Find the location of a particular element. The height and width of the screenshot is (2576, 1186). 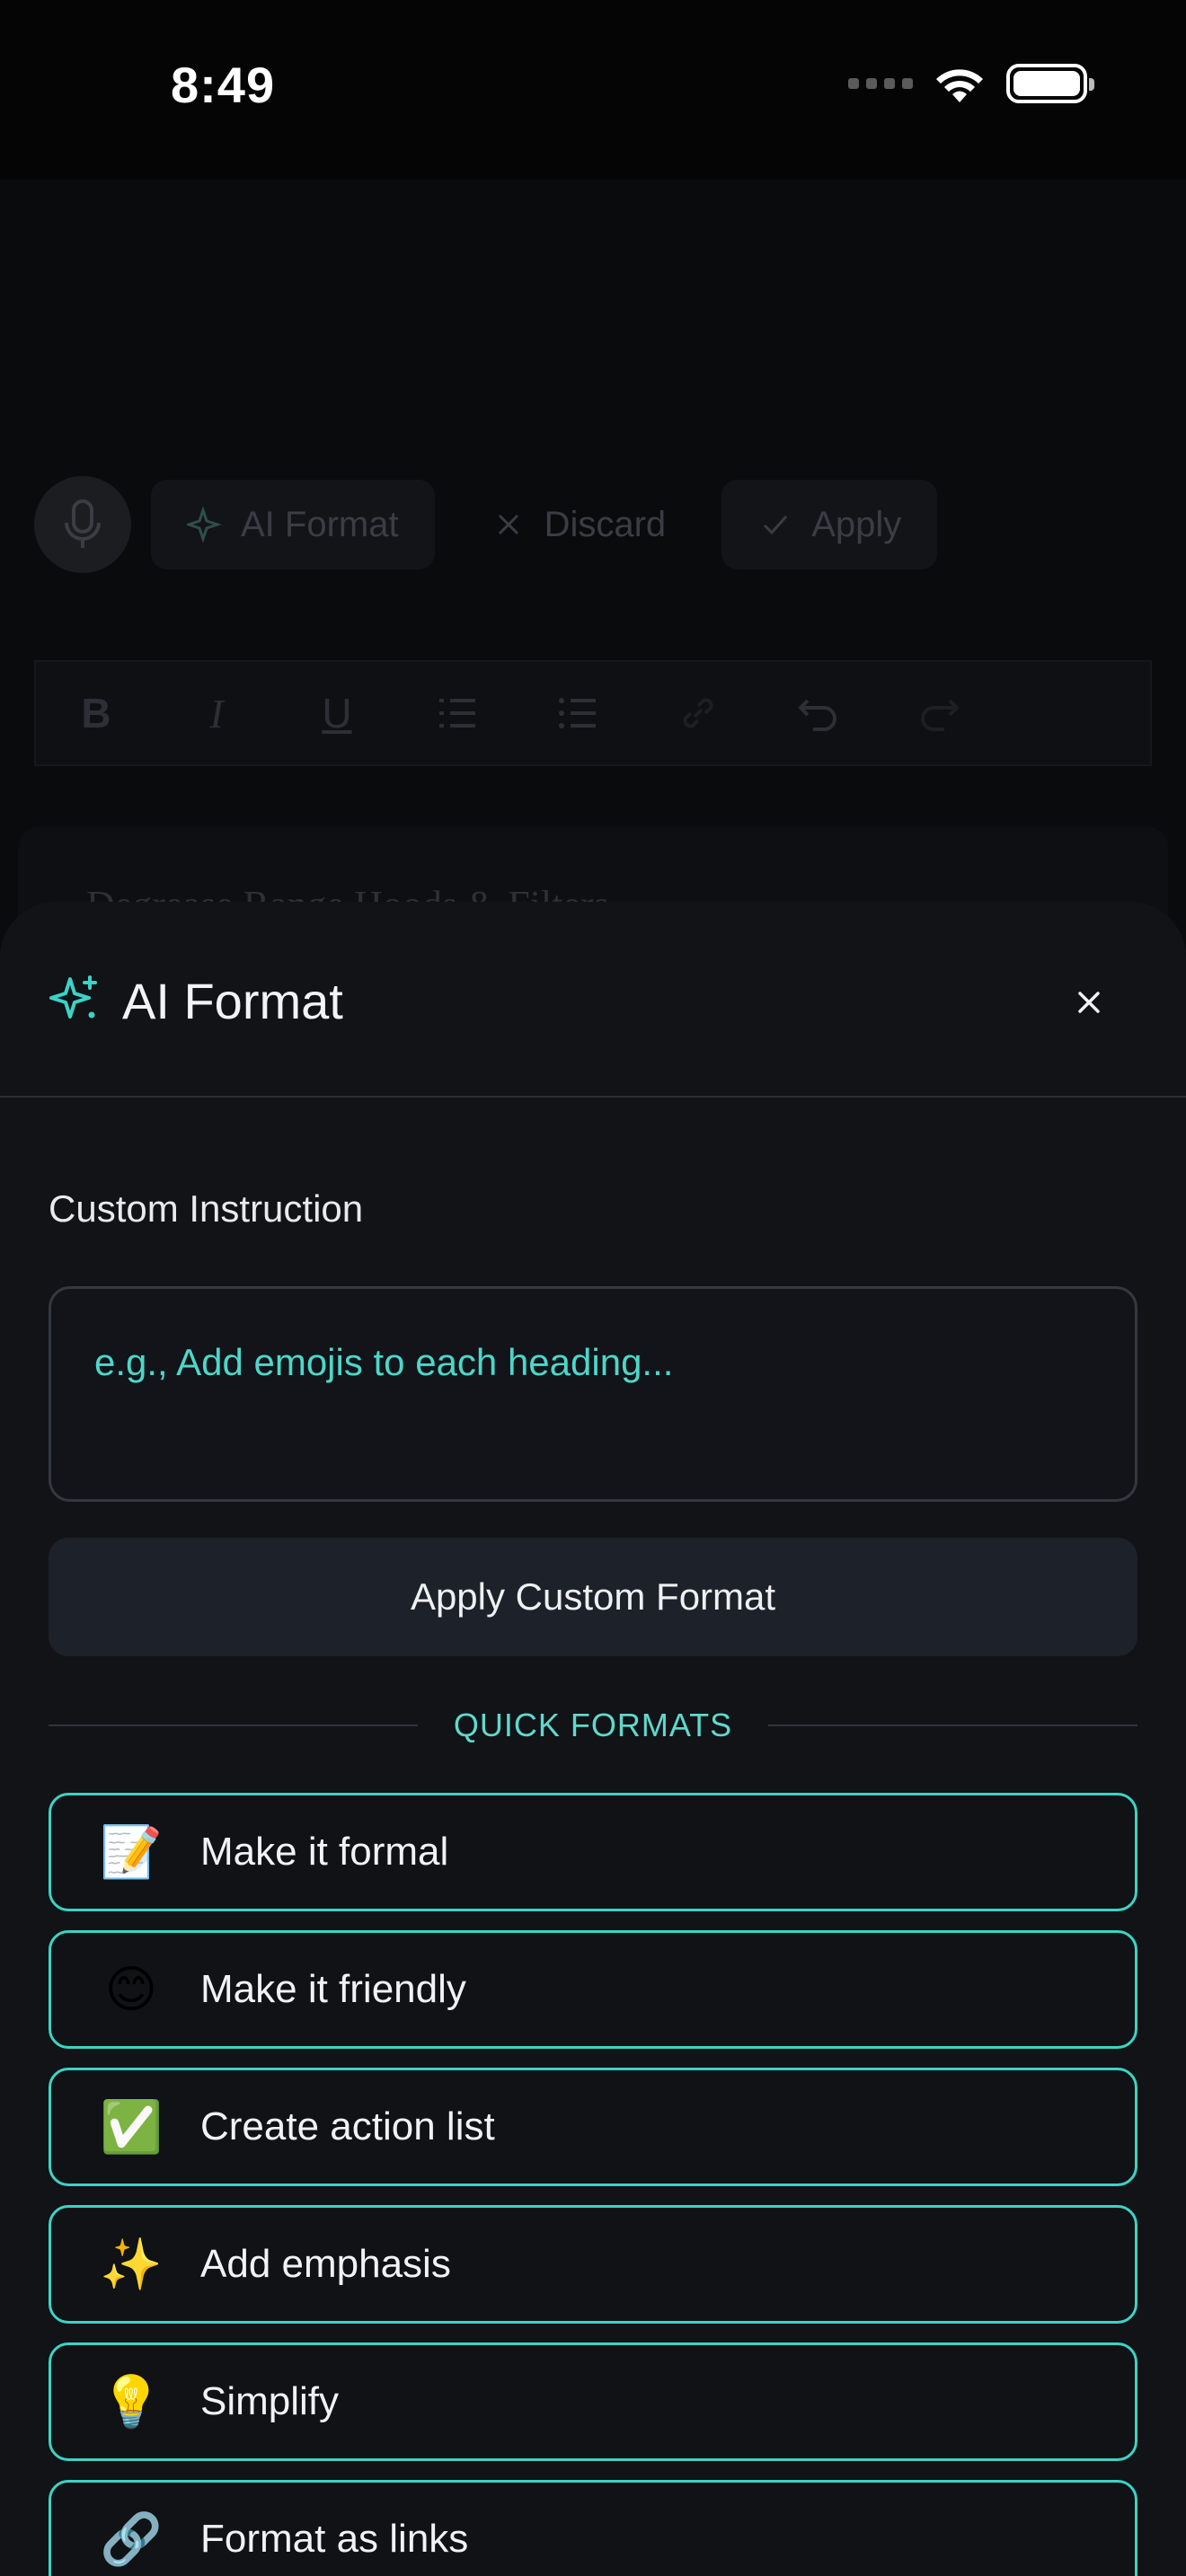

check-icon is located at coordinates (776, 525).